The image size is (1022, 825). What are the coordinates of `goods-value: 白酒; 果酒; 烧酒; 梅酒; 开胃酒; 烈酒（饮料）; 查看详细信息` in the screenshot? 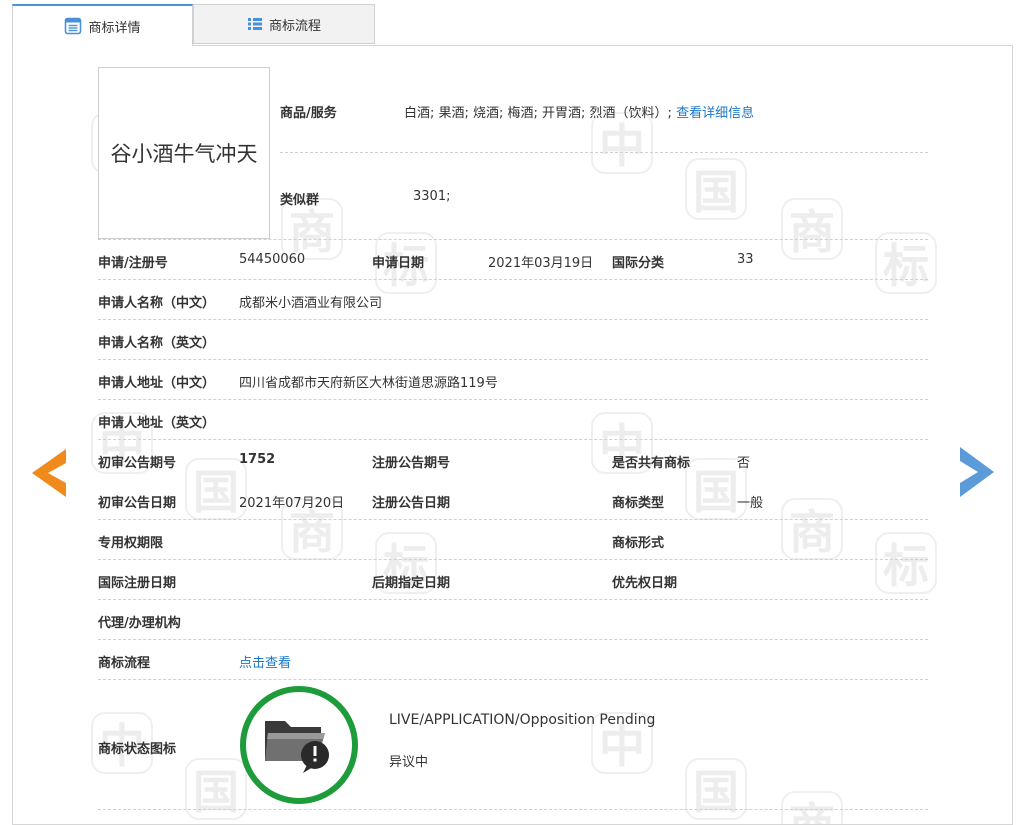 It's located at (579, 111).